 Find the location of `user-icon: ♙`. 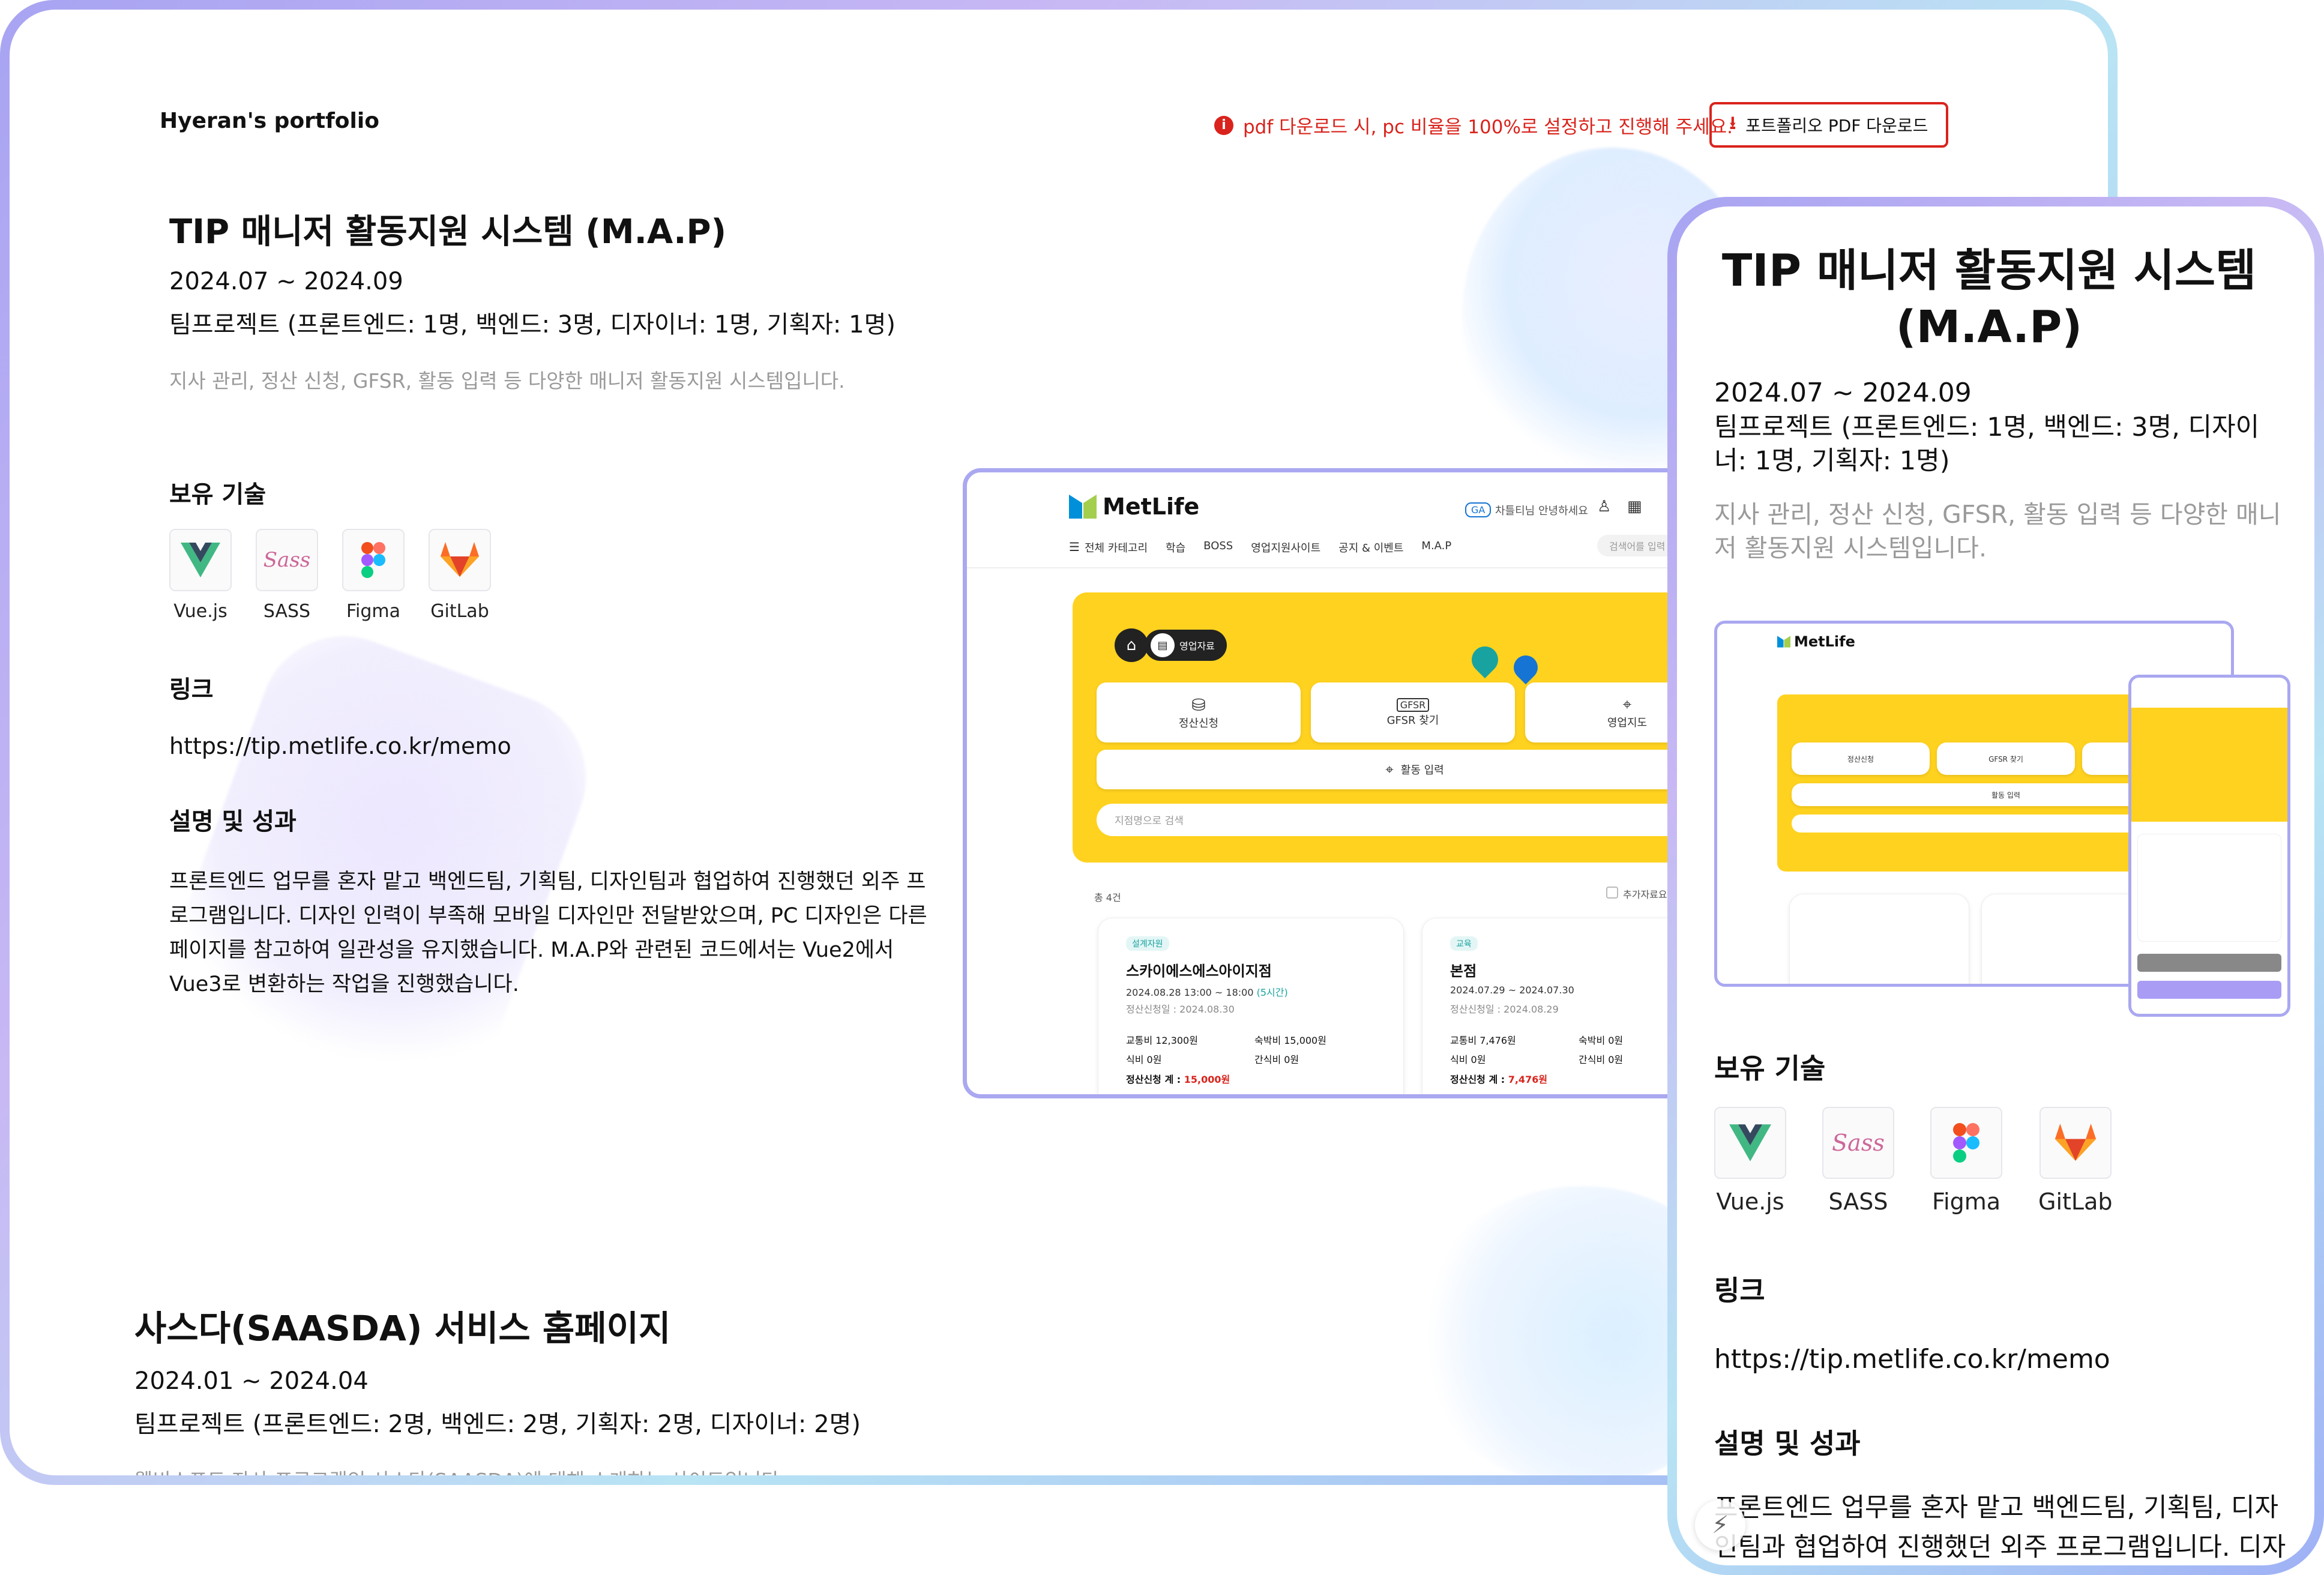

user-icon: ♙ is located at coordinates (1604, 507).